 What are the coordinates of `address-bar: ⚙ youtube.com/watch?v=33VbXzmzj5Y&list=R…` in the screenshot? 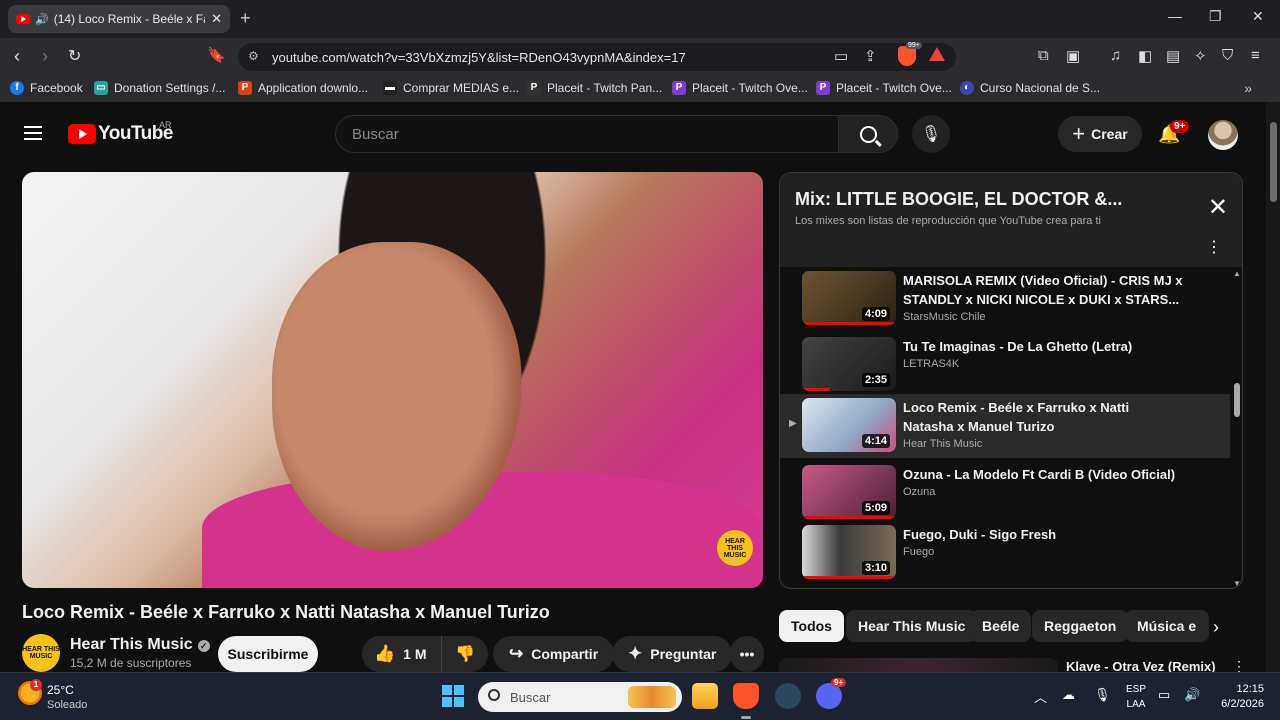 It's located at (597, 57).